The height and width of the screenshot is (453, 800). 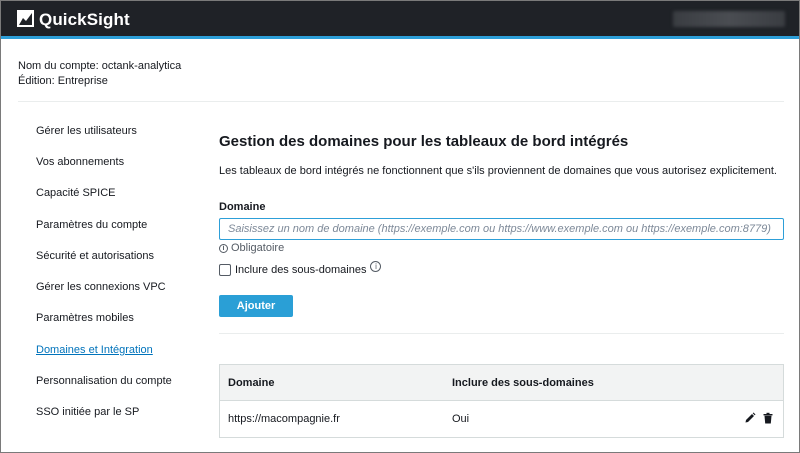 What do you see at coordinates (523, 383) in the screenshot?
I see `column-header-include-subdomains: Inclure des sous-domaines` at bounding box center [523, 383].